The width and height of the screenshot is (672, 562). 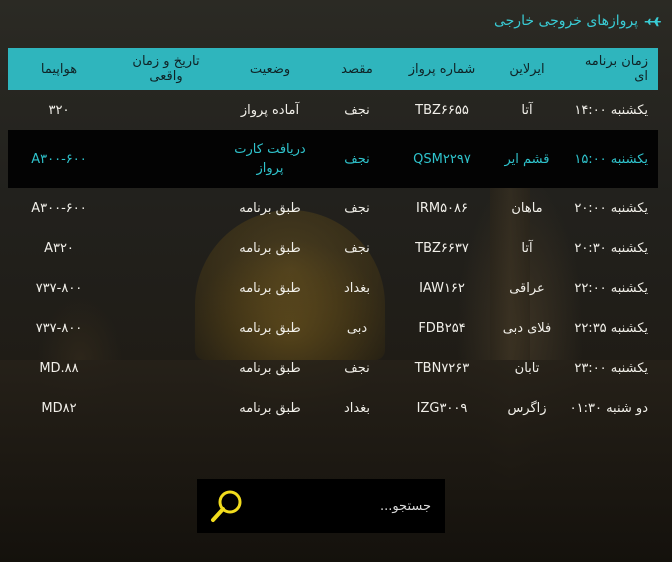 What do you see at coordinates (527, 159) in the screenshot?
I see `cell-airline: قشم ایر` at bounding box center [527, 159].